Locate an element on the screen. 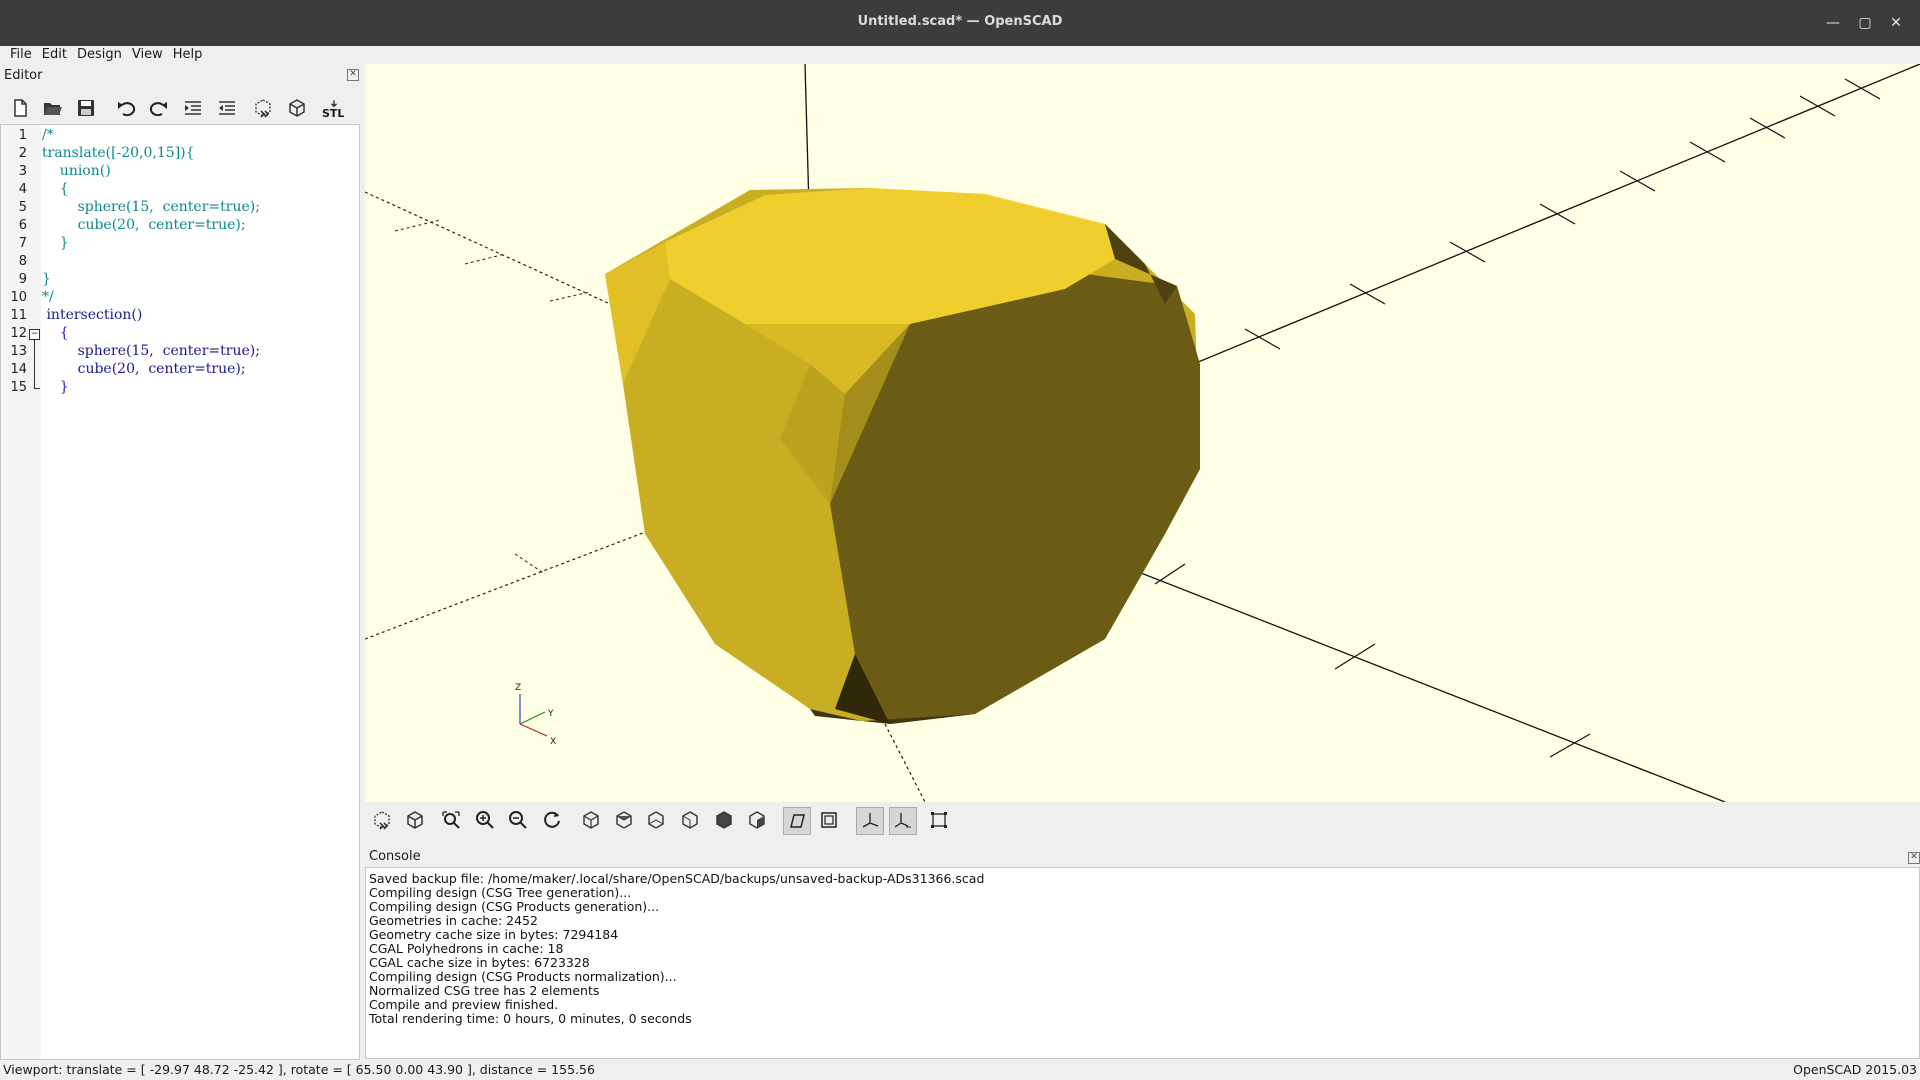 This screenshot has width=1920, height=1080. code-line: */ is located at coordinates (48, 297).